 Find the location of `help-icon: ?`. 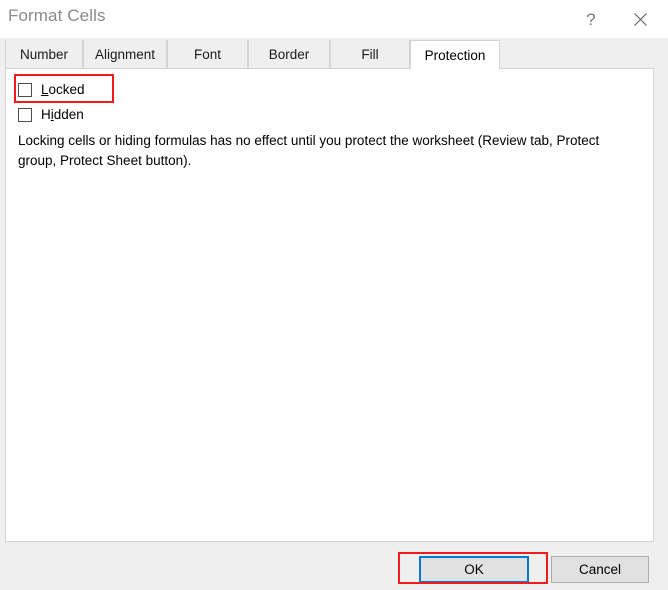

help-icon: ? is located at coordinates (591, 19).